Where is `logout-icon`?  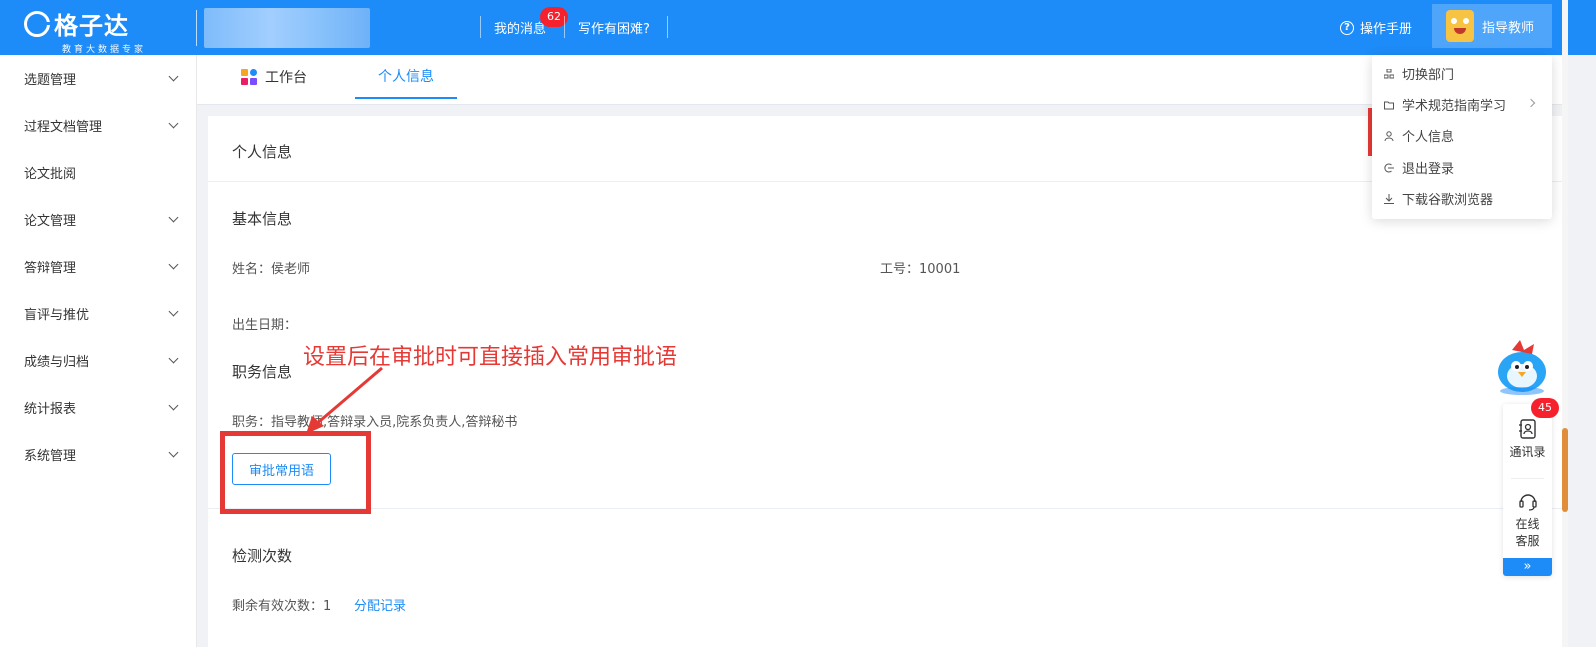
logout-icon is located at coordinates (1389, 167).